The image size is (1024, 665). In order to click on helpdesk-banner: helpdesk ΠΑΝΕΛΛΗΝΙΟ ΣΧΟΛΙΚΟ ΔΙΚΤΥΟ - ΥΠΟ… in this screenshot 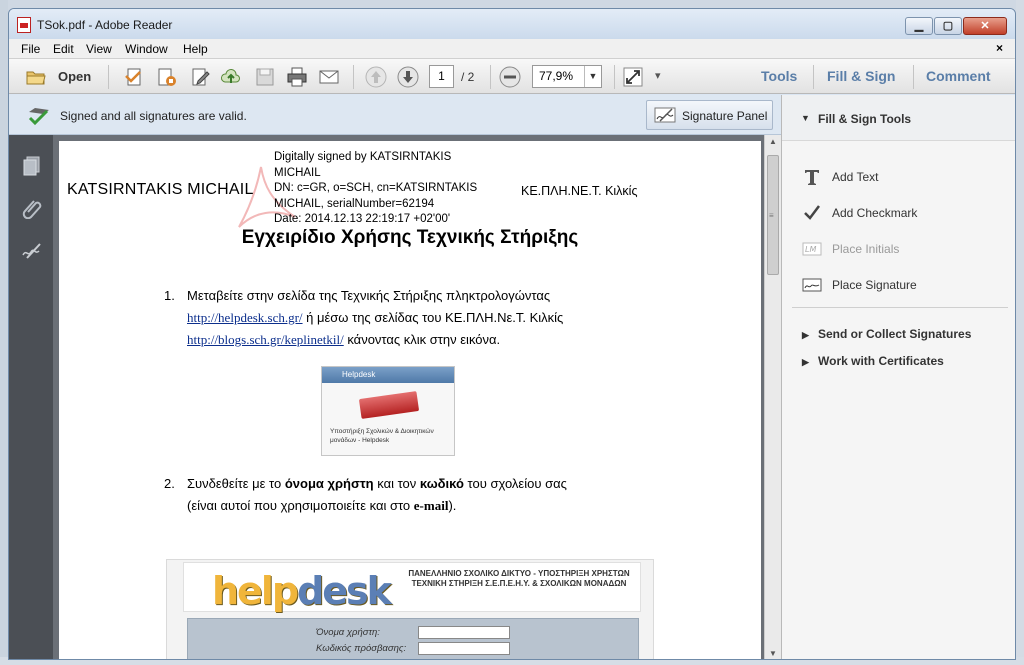, I will do `click(412, 587)`.